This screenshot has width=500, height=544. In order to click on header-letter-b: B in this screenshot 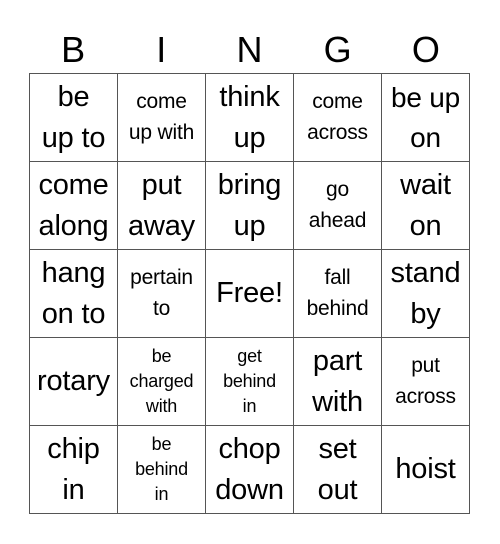, I will do `click(73, 49)`.